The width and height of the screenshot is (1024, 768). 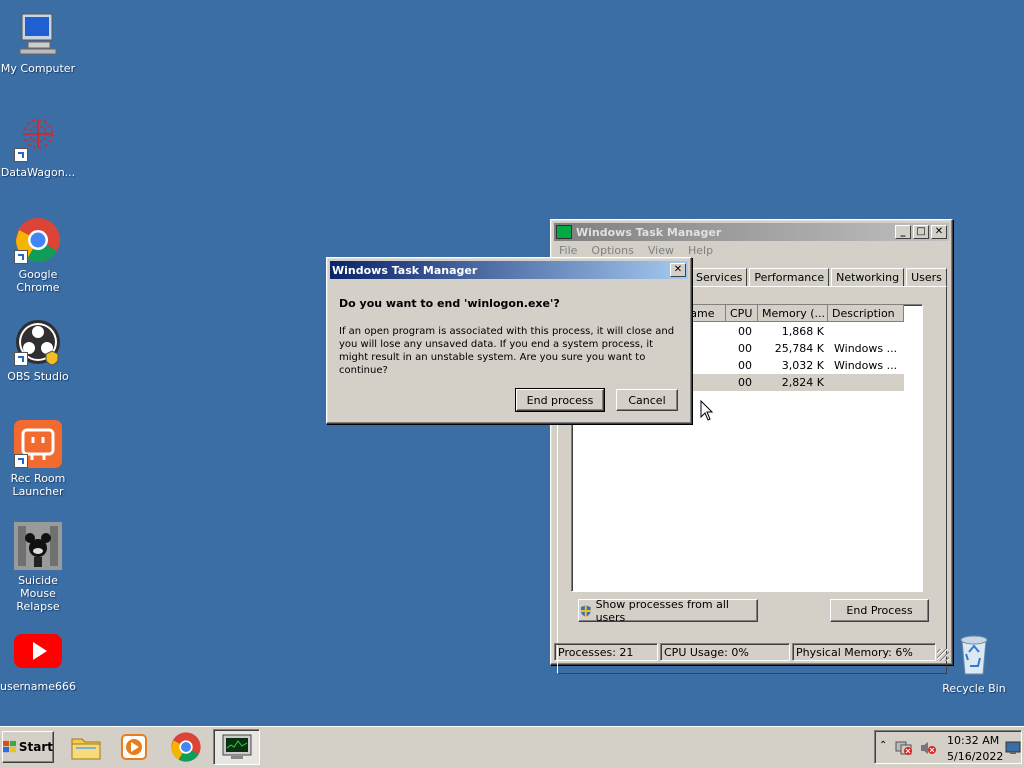 I want to click on desktop-icon-label: Google Chrome, so click(x=38, y=281).